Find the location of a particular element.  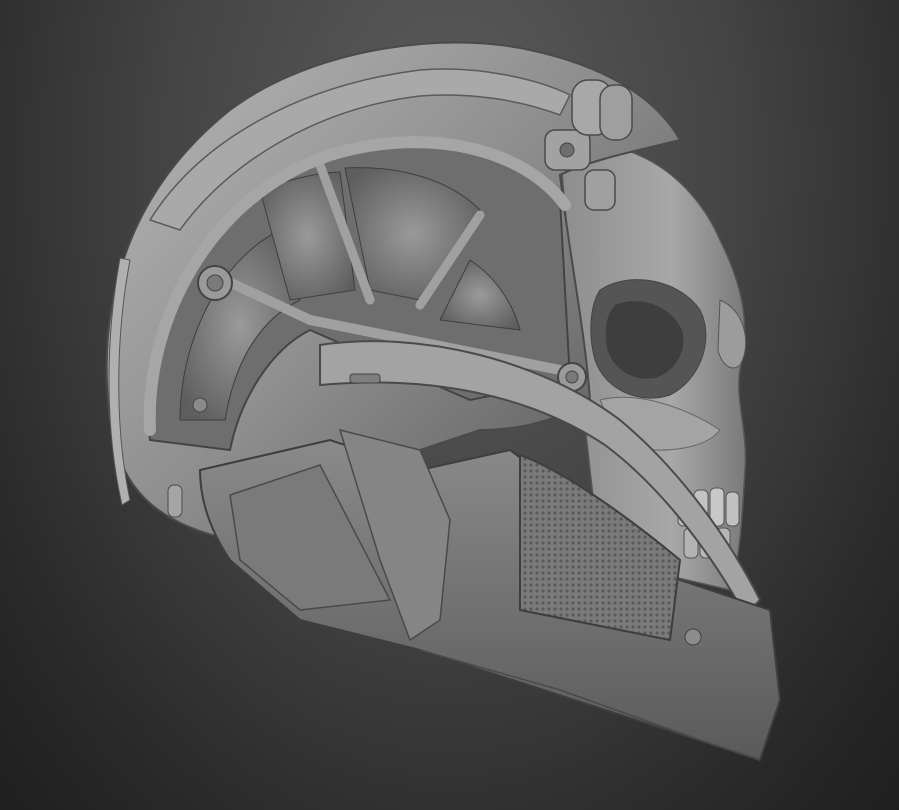

small-rivet is located at coordinates (200, 405).